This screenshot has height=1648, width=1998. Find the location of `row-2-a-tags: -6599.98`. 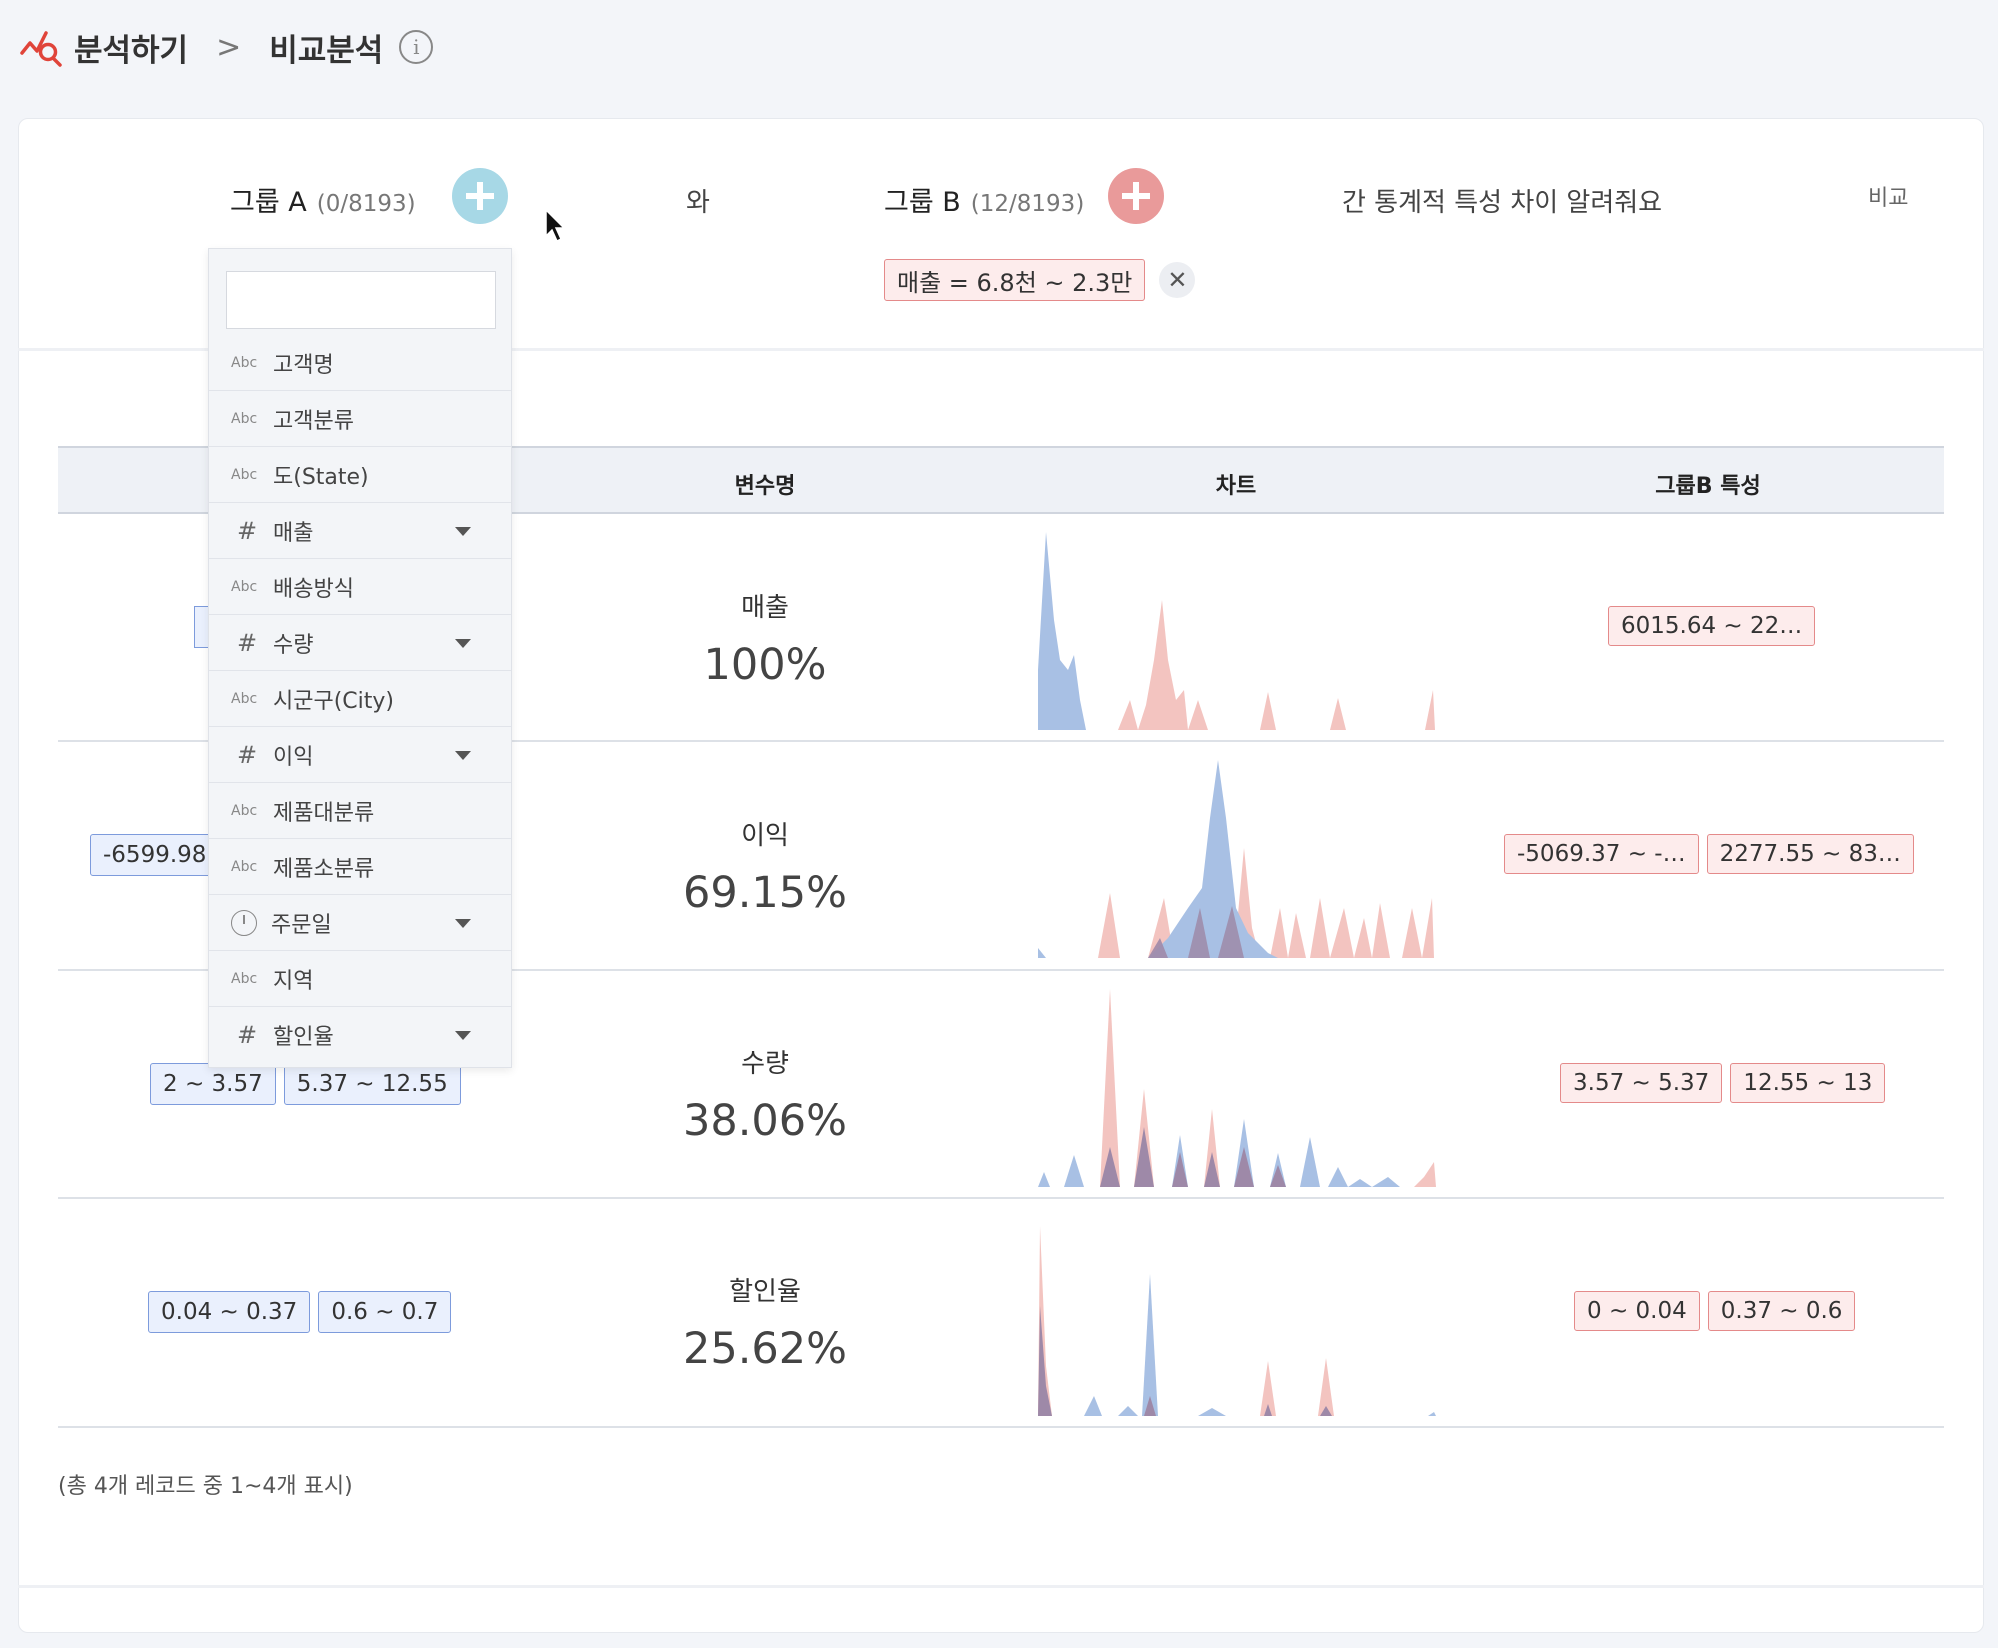

row-2-a-tags: -6599.98 is located at coordinates (155, 855).